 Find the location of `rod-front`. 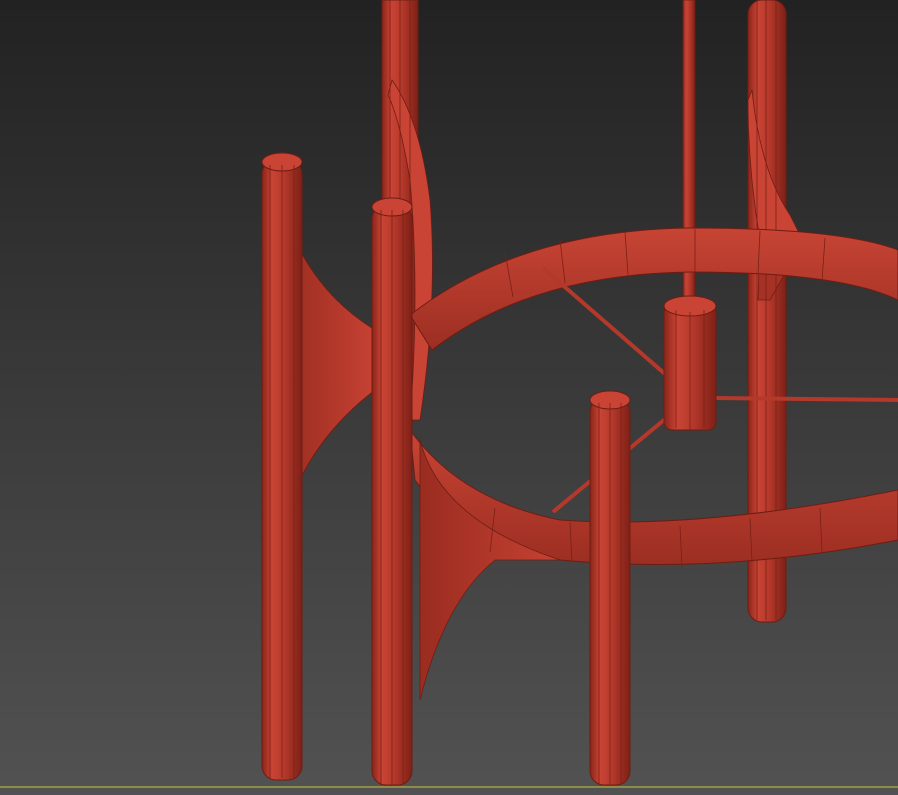

rod-front is located at coordinates (610, 588).